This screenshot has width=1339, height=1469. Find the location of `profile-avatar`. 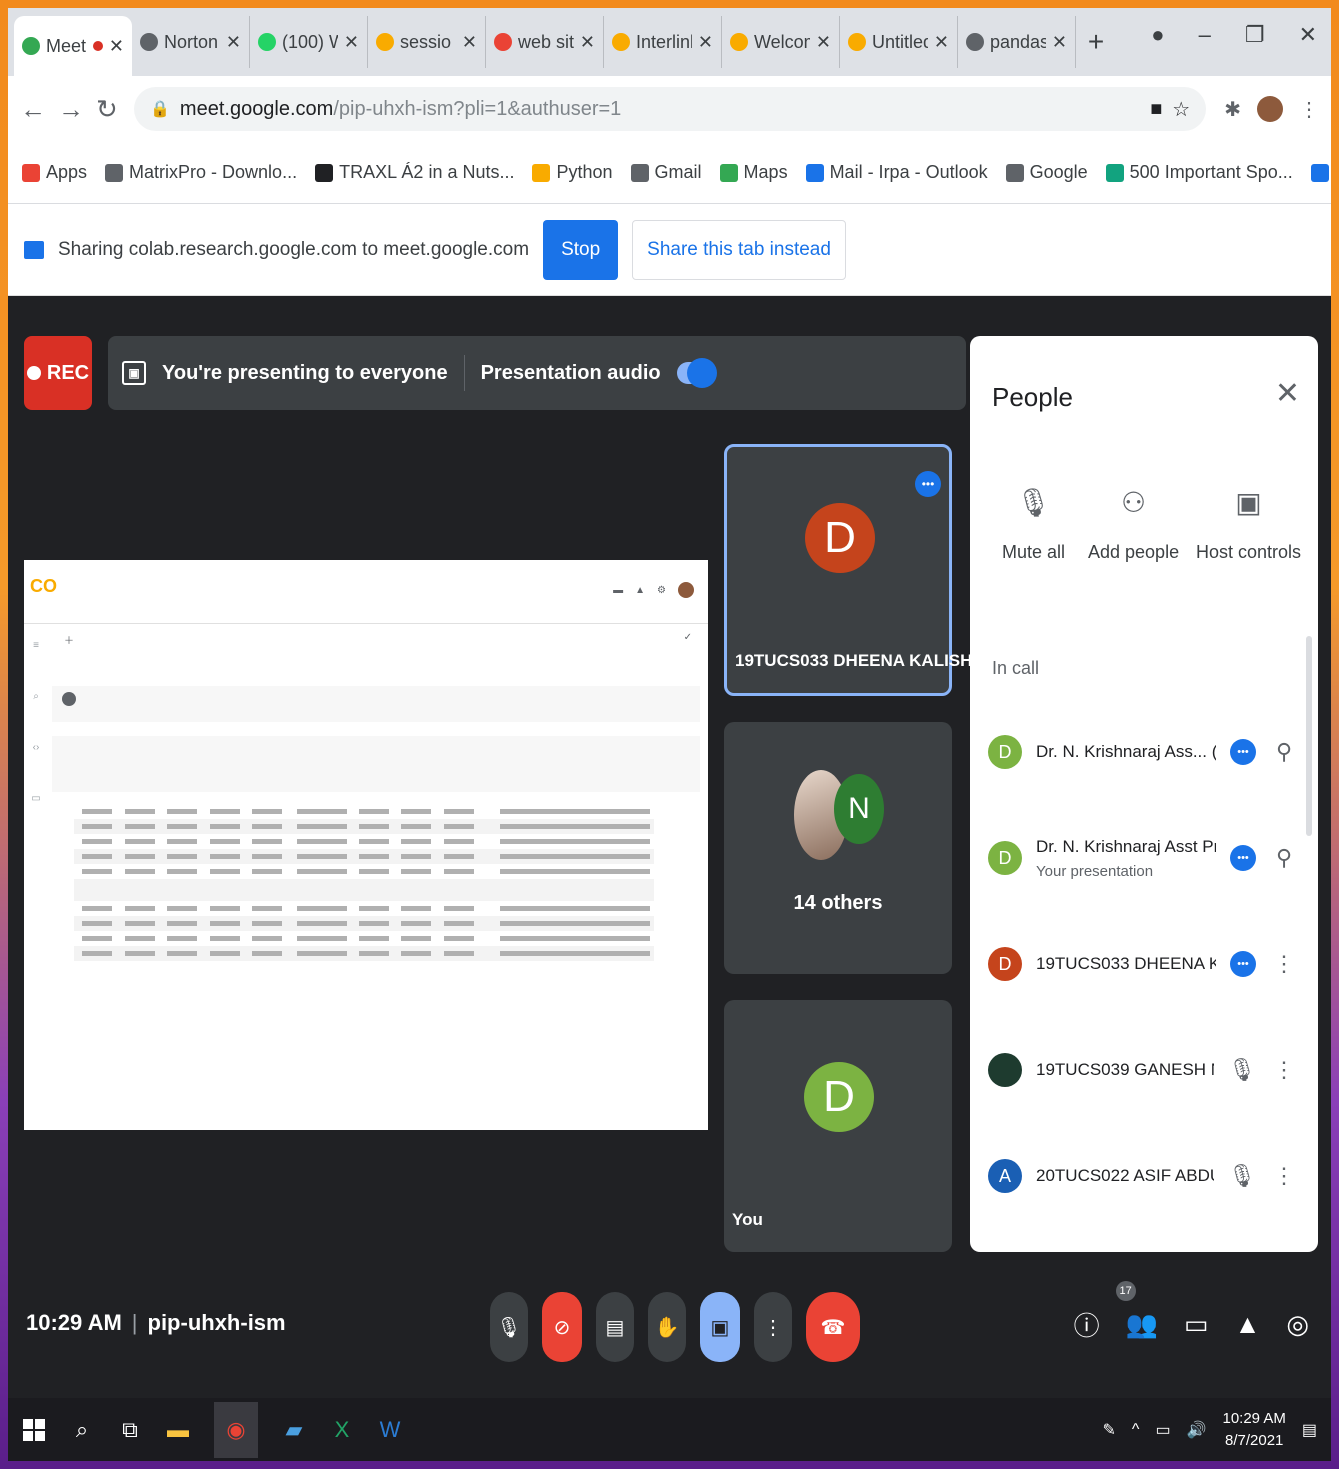

profile-avatar is located at coordinates (1270, 109).